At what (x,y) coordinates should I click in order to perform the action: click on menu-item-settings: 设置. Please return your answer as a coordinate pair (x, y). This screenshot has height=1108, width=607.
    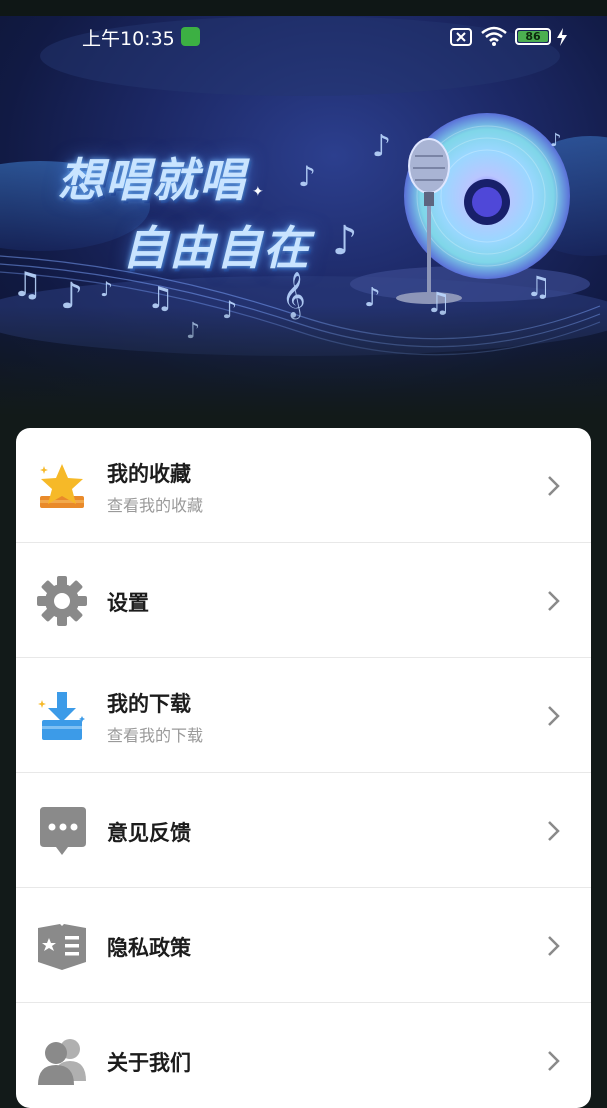
    Looking at the image, I should click on (303, 600).